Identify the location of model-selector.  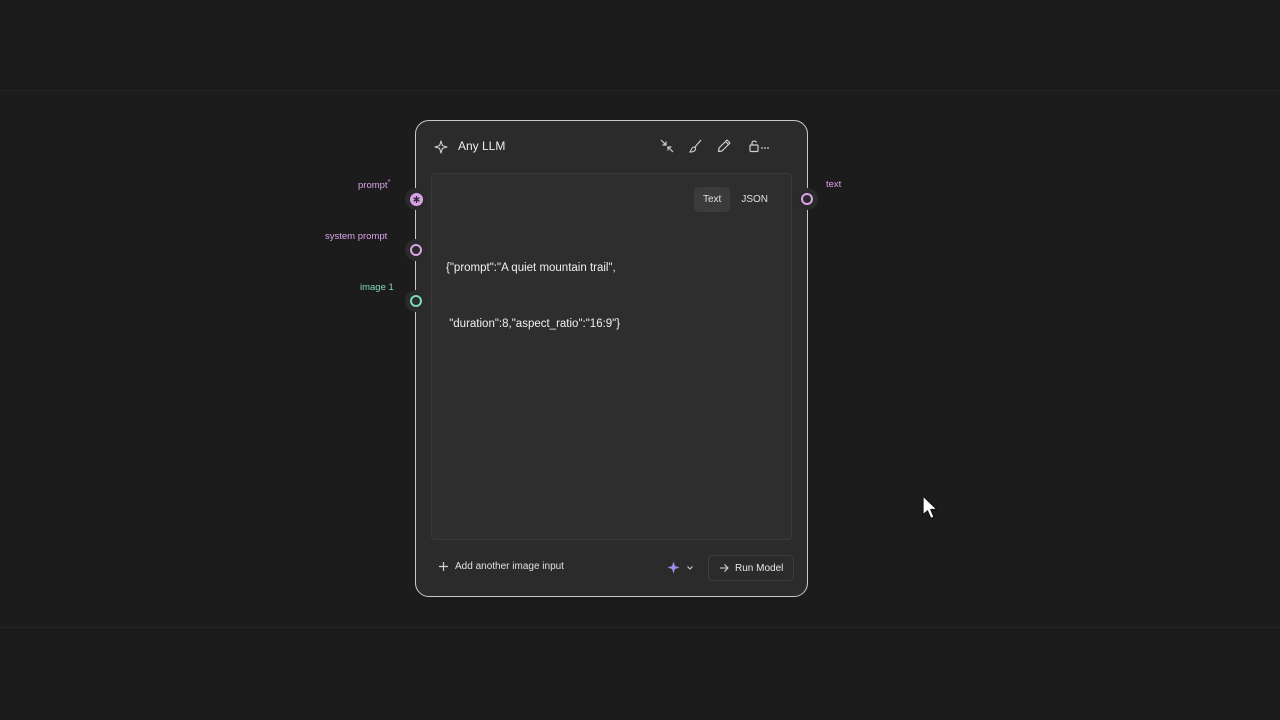
(680, 567).